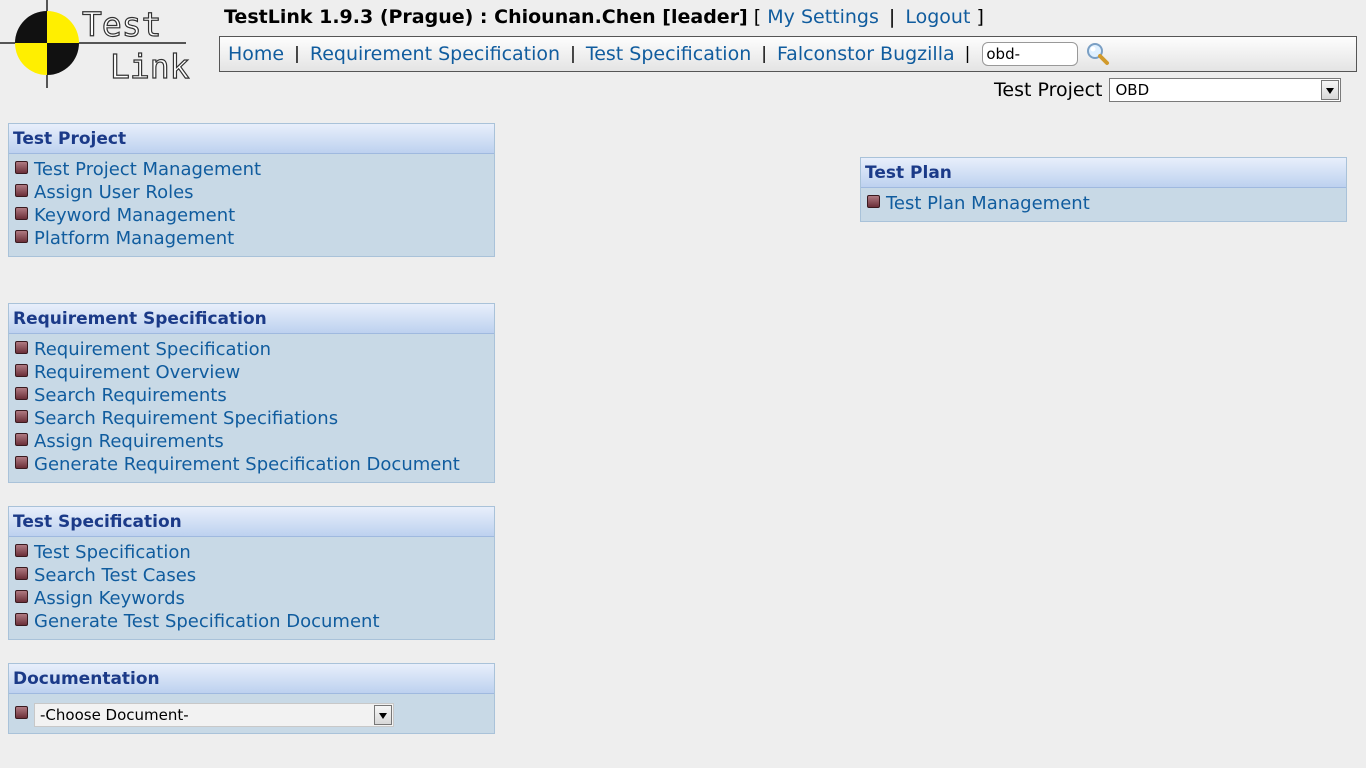 The height and width of the screenshot is (768, 1366). I want to click on menu-item-assign-requirements: Assign Requirements, so click(253, 441).